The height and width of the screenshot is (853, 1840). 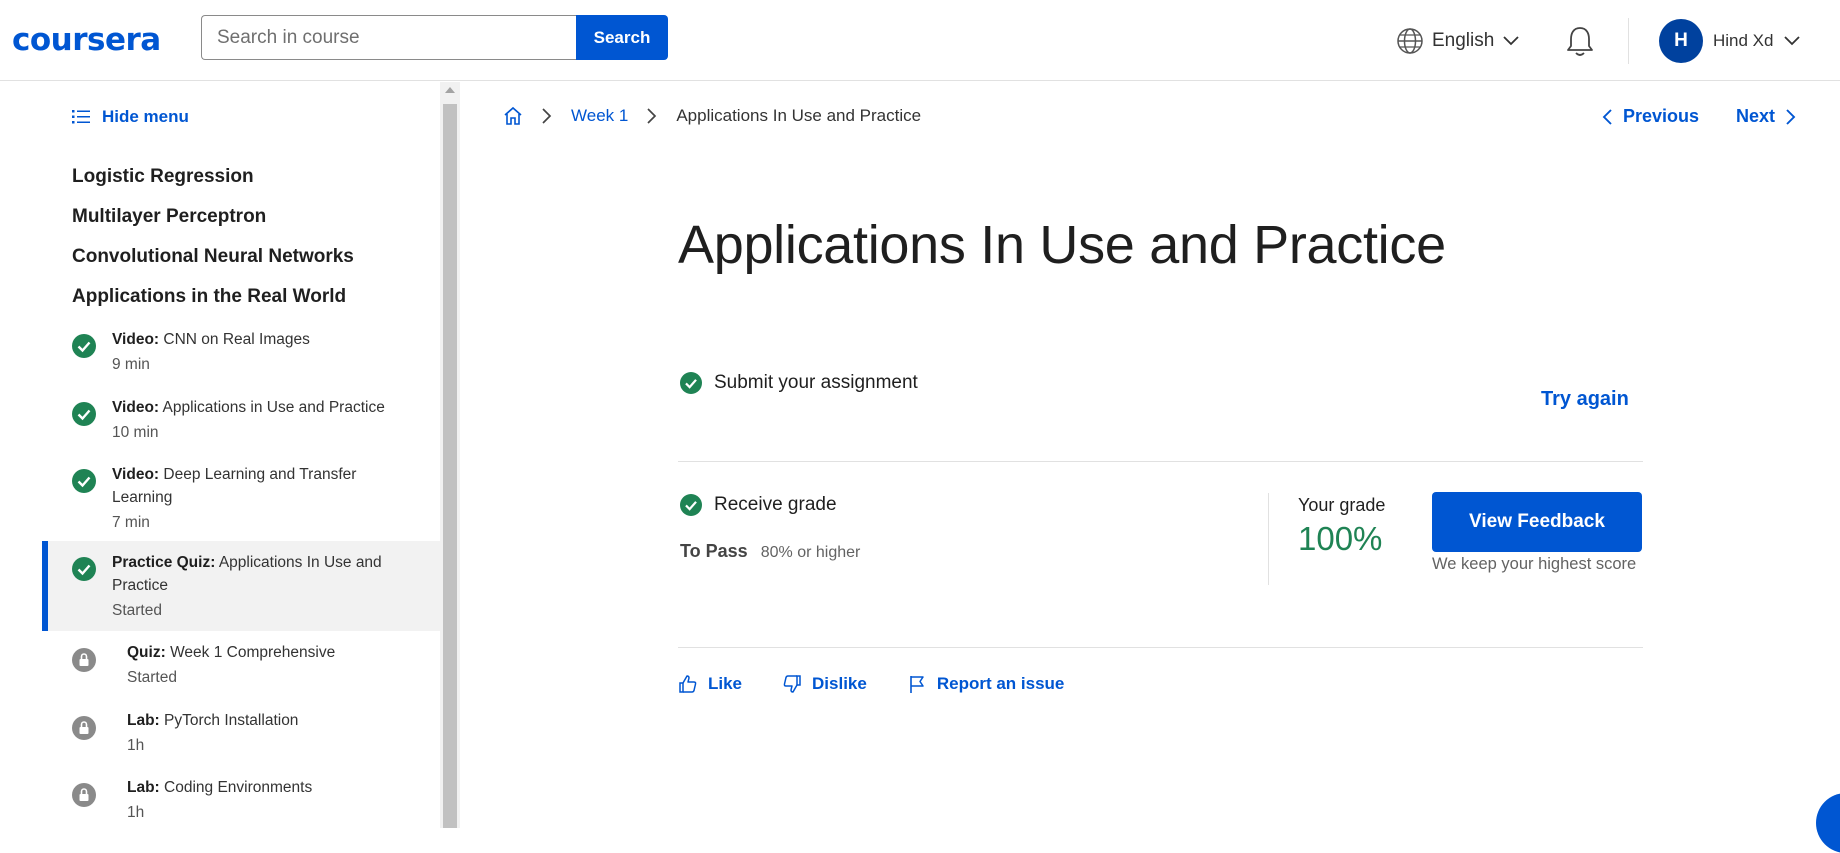 What do you see at coordinates (241, 741) in the screenshot?
I see `list-item: Lab: PyTorch Installation 1h` at bounding box center [241, 741].